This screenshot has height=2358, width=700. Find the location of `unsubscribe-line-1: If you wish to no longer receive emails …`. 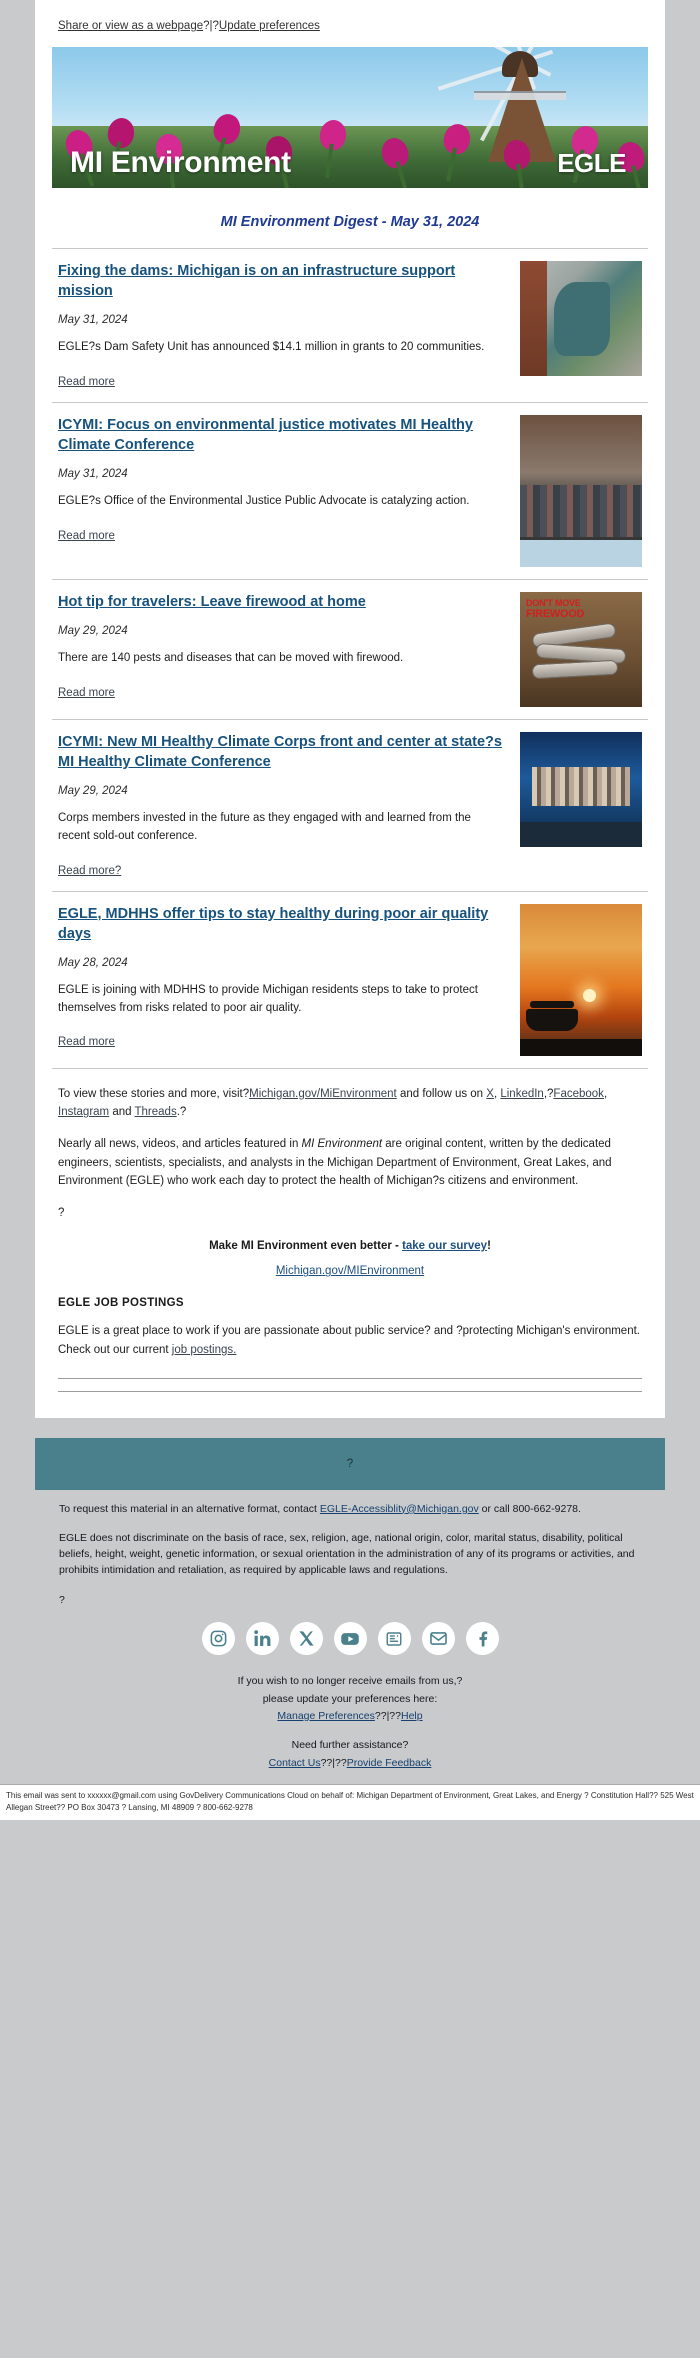

unsubscribe-line-1: If you wish to no longer receive emails … is located at coordinates (350, 1681).